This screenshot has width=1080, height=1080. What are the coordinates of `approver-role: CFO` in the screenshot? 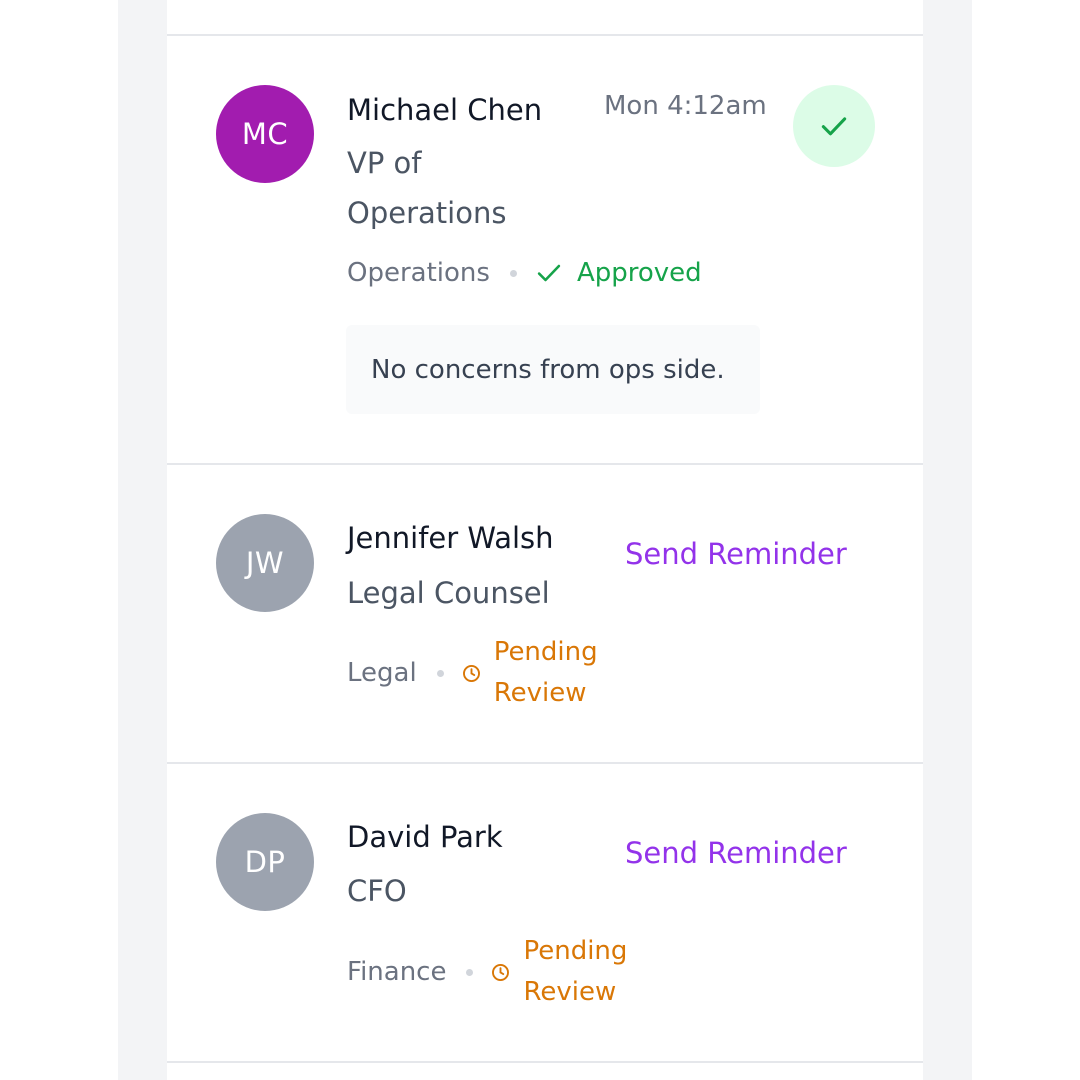 It's located at (377, 891).